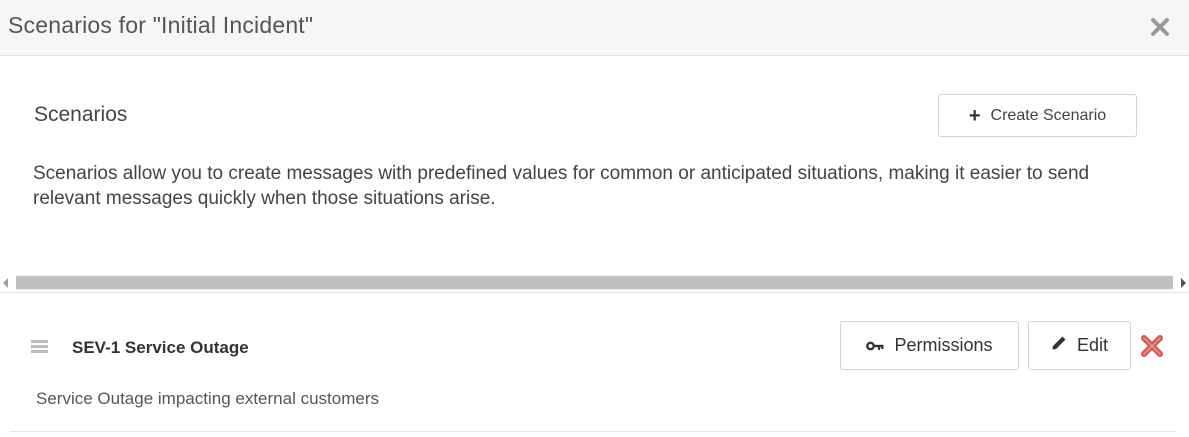 This screenshot has height=437, width=1189. I want to click on modal-header: Scenarios for "Initial Incident", so click(594, 28).